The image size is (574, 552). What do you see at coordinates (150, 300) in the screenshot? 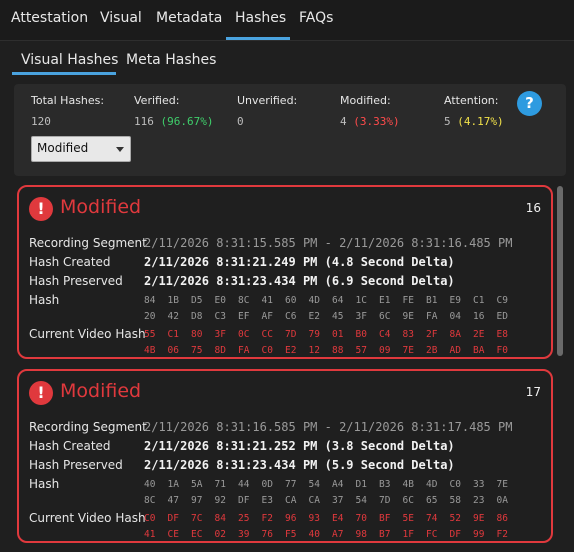
I see `hex-byte: 84` at bounding box center [150, 300].